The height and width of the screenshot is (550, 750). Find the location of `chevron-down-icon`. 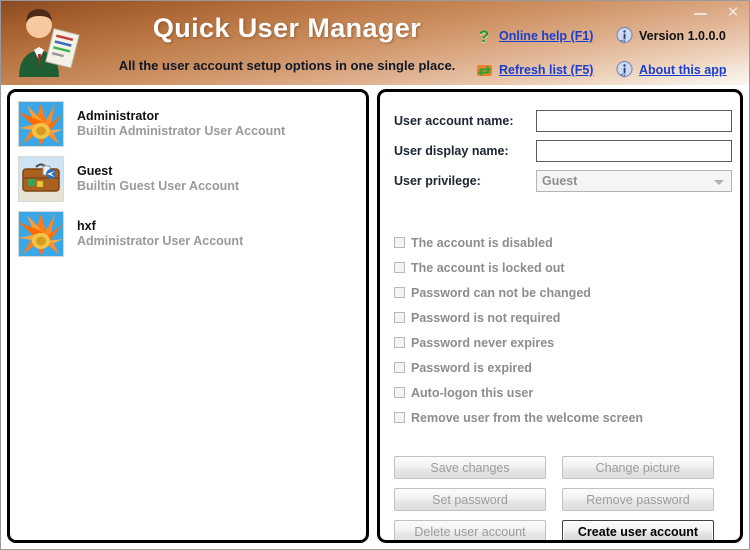

chevron-down-icon is located at coordinates (719, 182).